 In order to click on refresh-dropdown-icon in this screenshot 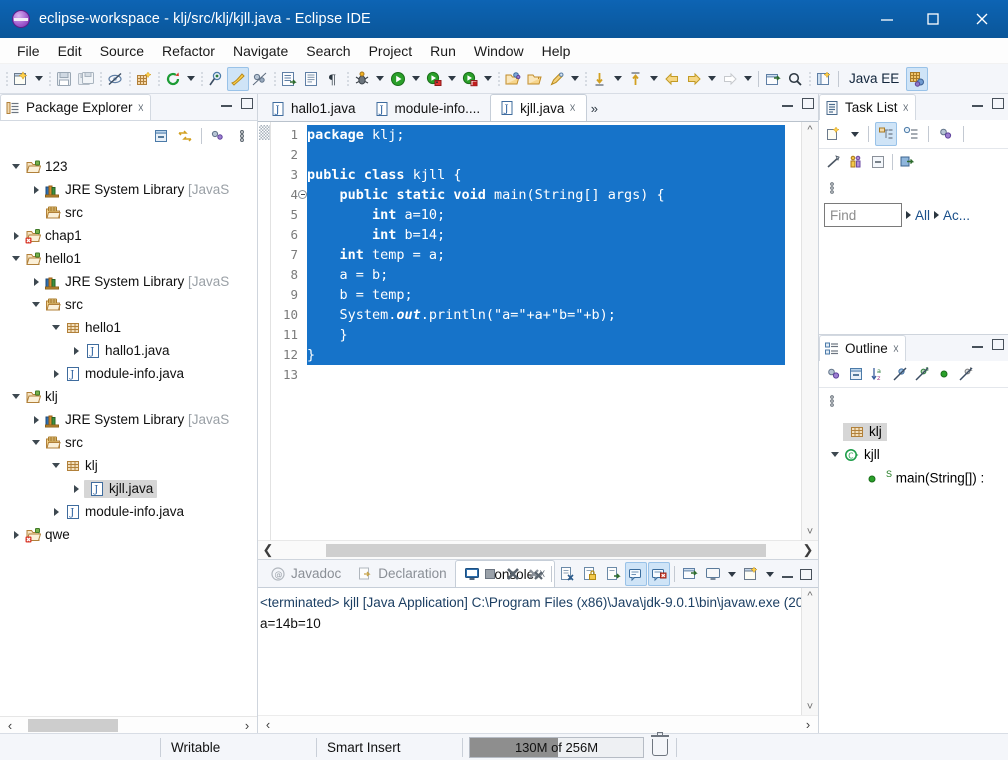, I will do `click(191, 79)`.